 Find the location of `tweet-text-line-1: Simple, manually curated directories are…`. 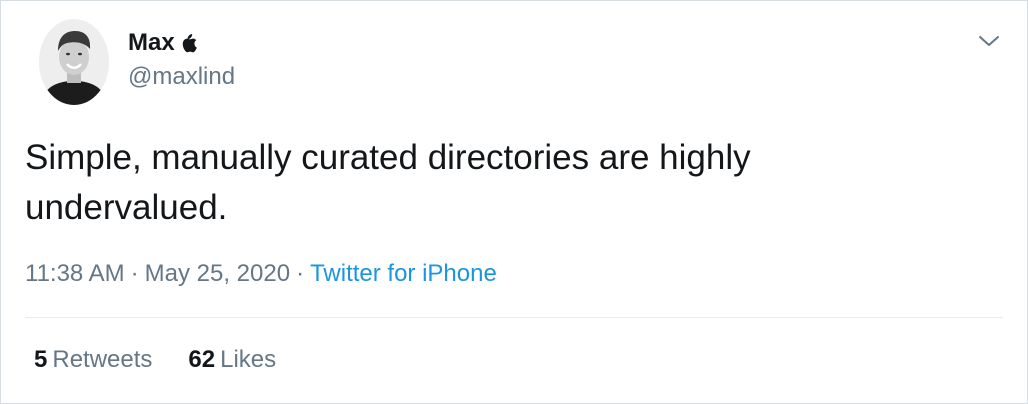

tweet-text-line-1: Simple, manually curated directories are… is located at coordinates (388, 157).